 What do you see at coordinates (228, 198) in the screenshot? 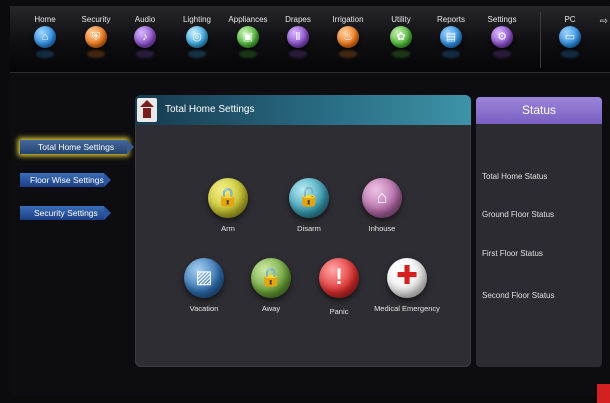
I see `padlock-icon: 🔒` at bounding box center [228, 198].